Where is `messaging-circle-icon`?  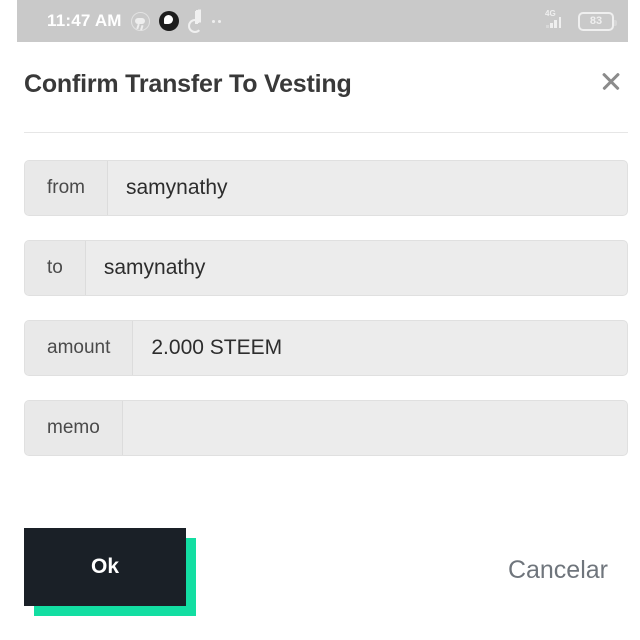 messaging-circle-icon is located at coordinates (168, 21).